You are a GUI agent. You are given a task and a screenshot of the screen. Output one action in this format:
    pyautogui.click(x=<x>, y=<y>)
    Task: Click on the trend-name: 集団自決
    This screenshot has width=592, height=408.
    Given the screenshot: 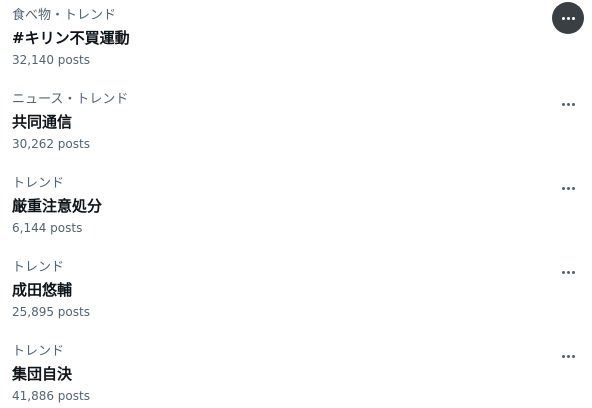 What is the action you would take?
    pyautogui.click(x=42, y=374)
    